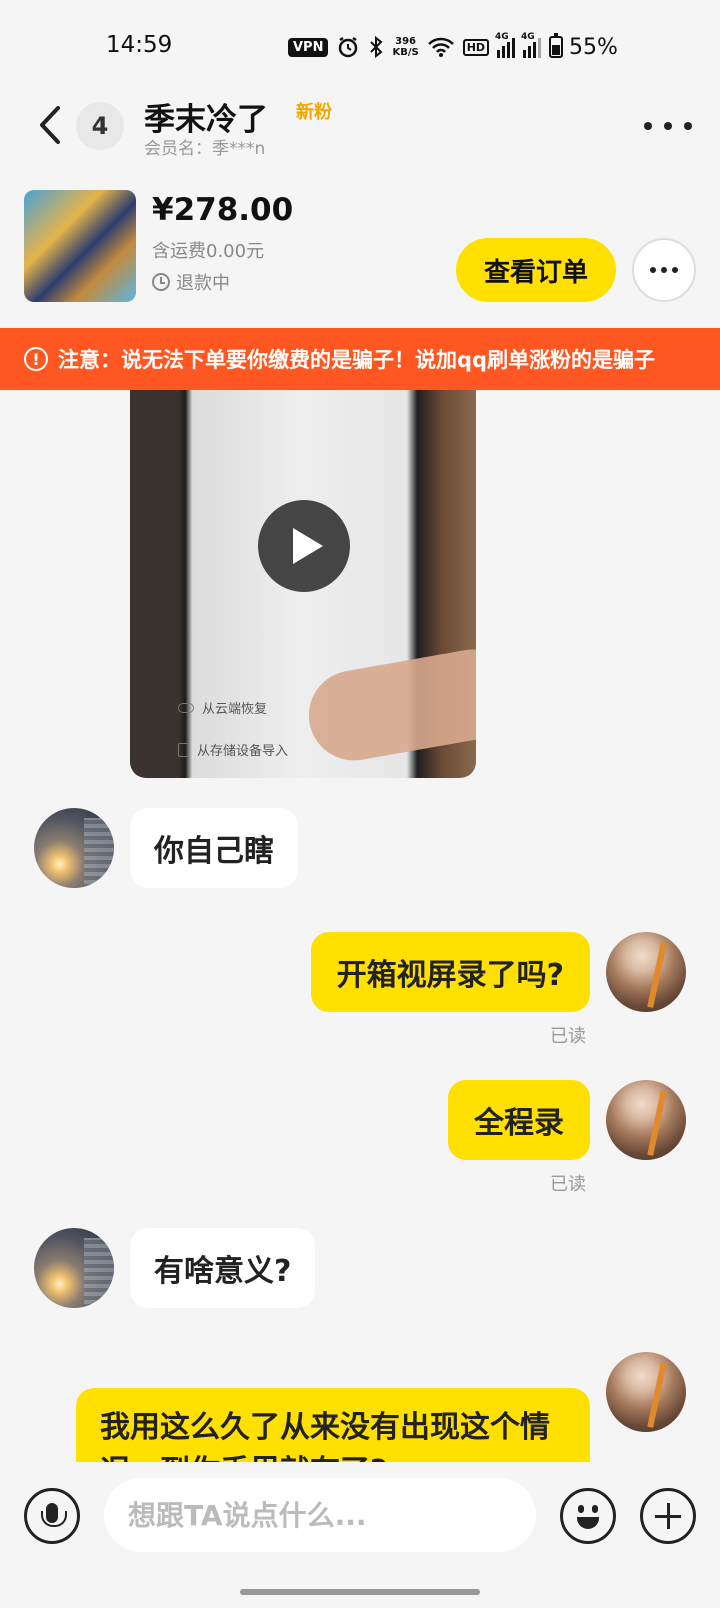 The width and height of the screenshot is (720, 1608). Describe the element at coordinates (314, 112) in the screenshot. I see `new-fan-badge: 新粉` at that location.